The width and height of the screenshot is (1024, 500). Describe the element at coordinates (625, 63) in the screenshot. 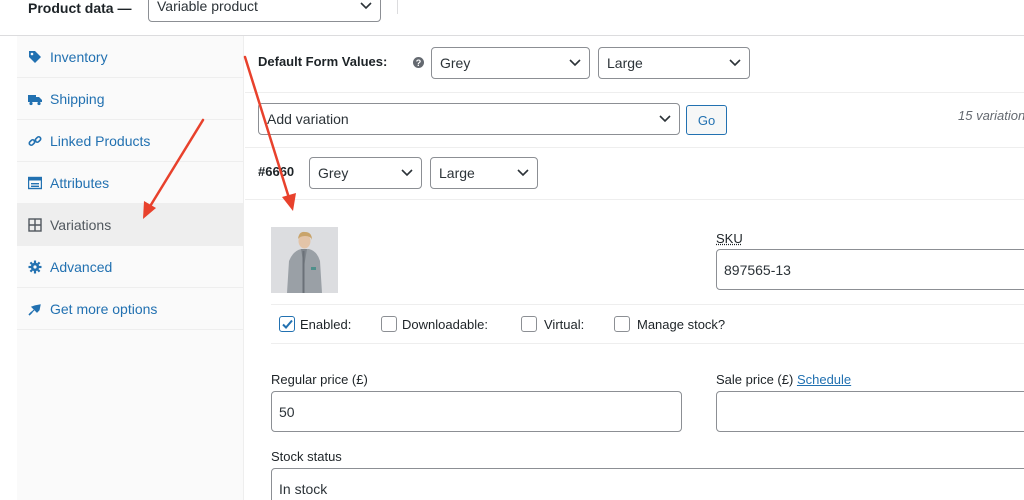

I see `default-size-value: Large` at that location.